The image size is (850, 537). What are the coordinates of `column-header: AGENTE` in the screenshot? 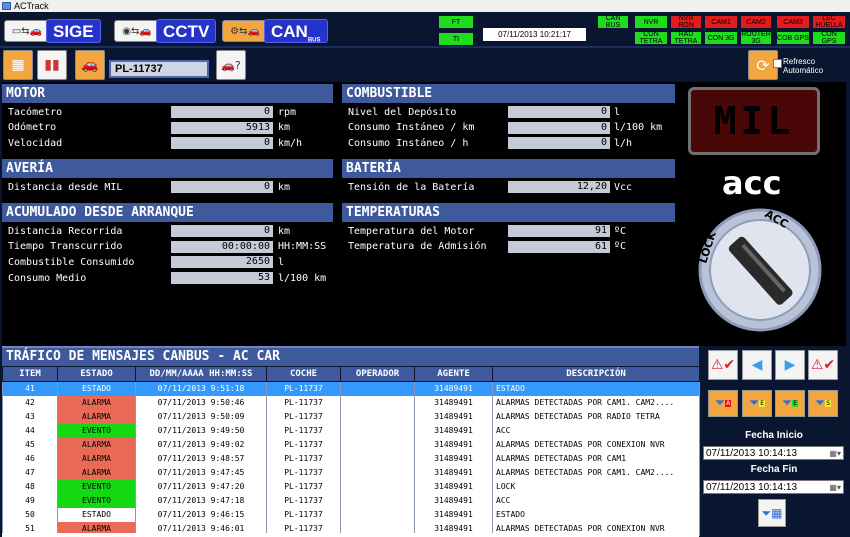 It's located at (453, 374).